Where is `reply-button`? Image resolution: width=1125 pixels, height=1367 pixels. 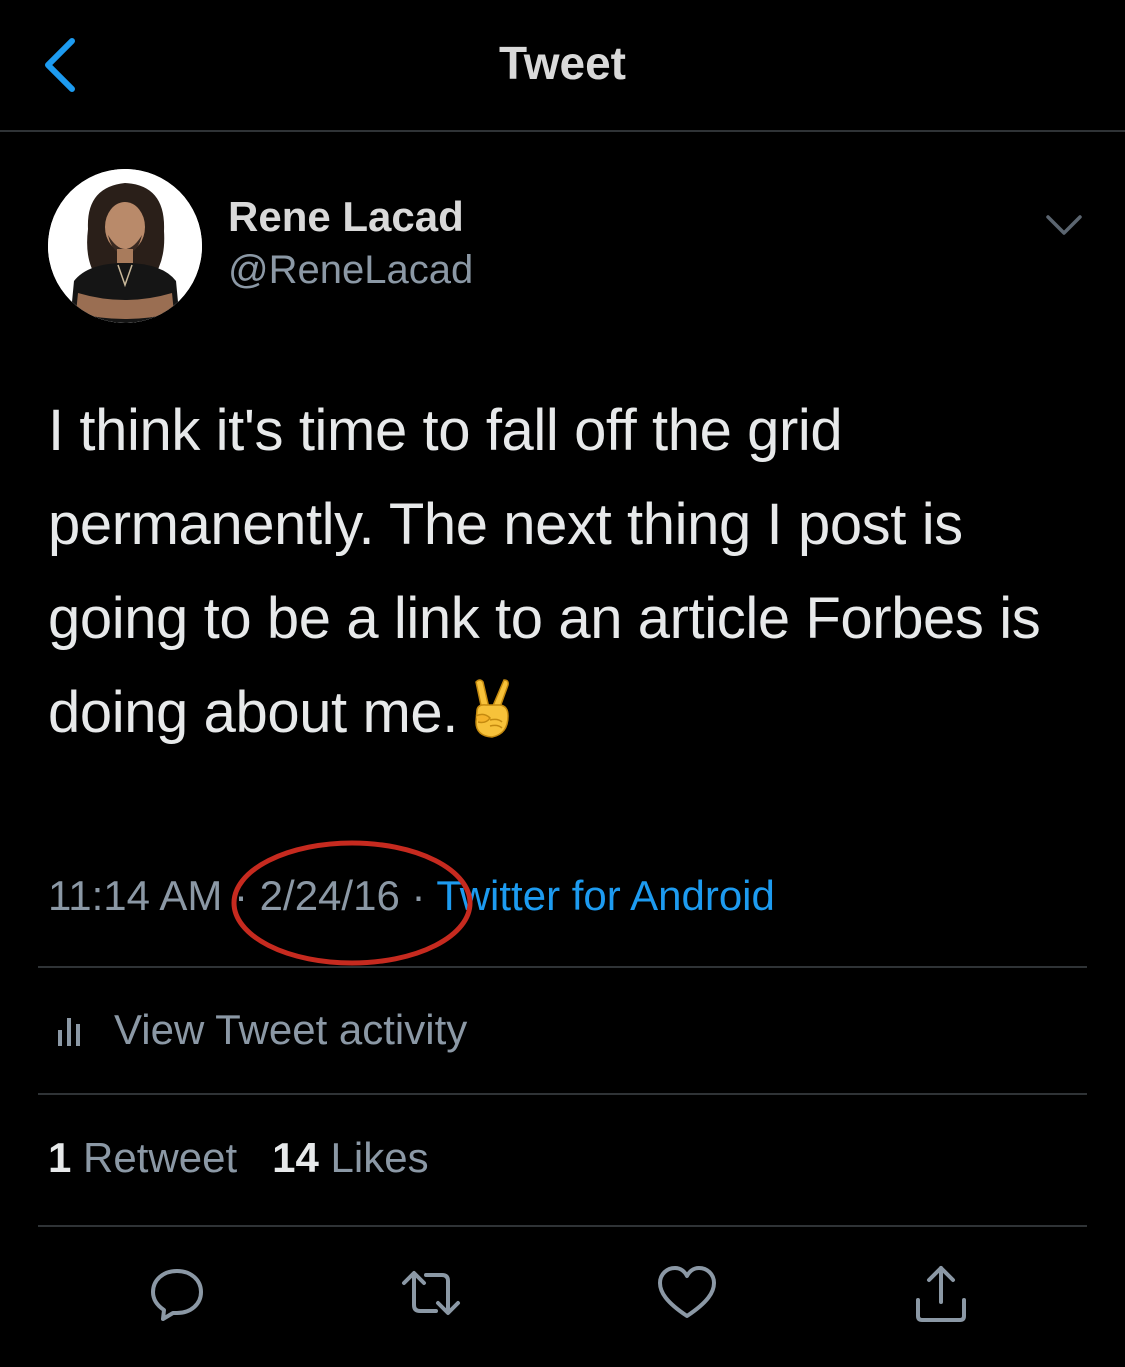
reply-button is located at coordinates (177, 1293).